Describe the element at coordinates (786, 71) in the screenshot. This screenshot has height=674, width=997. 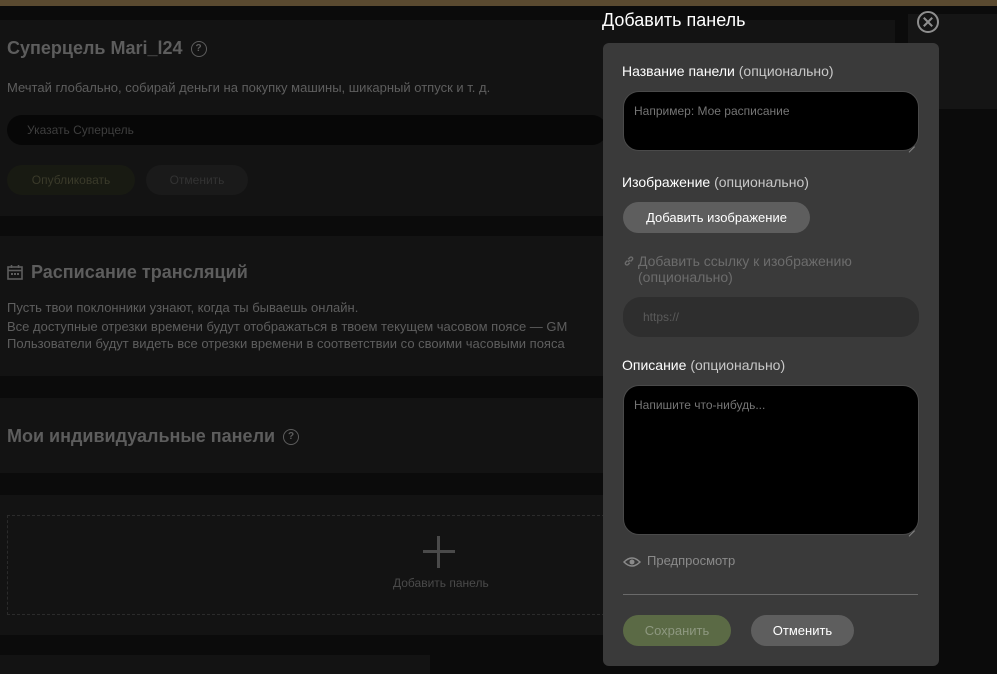
I see `name-optional: (опционально)` at that location.